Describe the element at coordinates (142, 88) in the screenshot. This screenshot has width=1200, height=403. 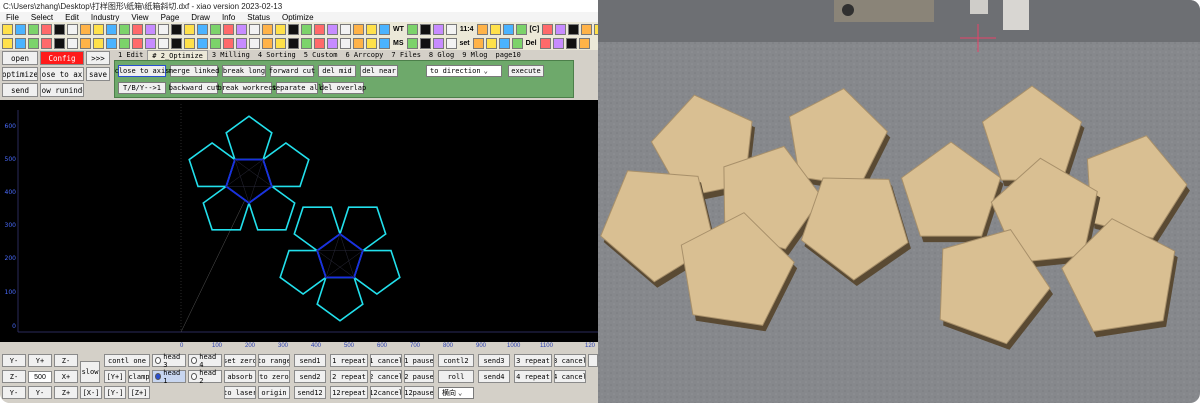
I see `tby-to-1-button: T/B/Y-->1` at that location.